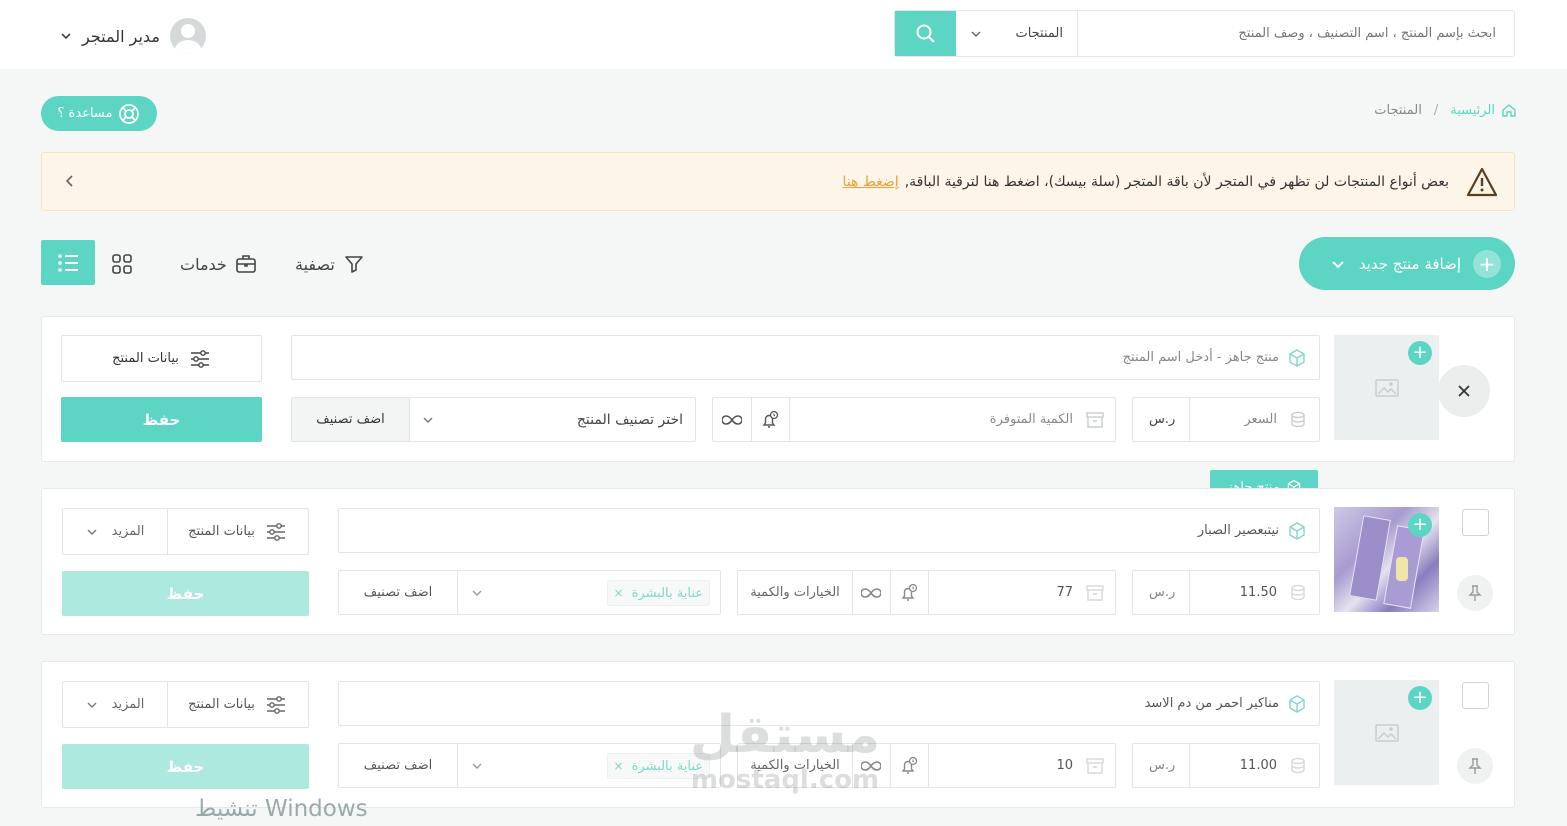 The width and height of the screenshot is (1567, 826). Describe the element at coordinates (70, 181) in the screenshot. I see `chevron-left-icon` at that location.